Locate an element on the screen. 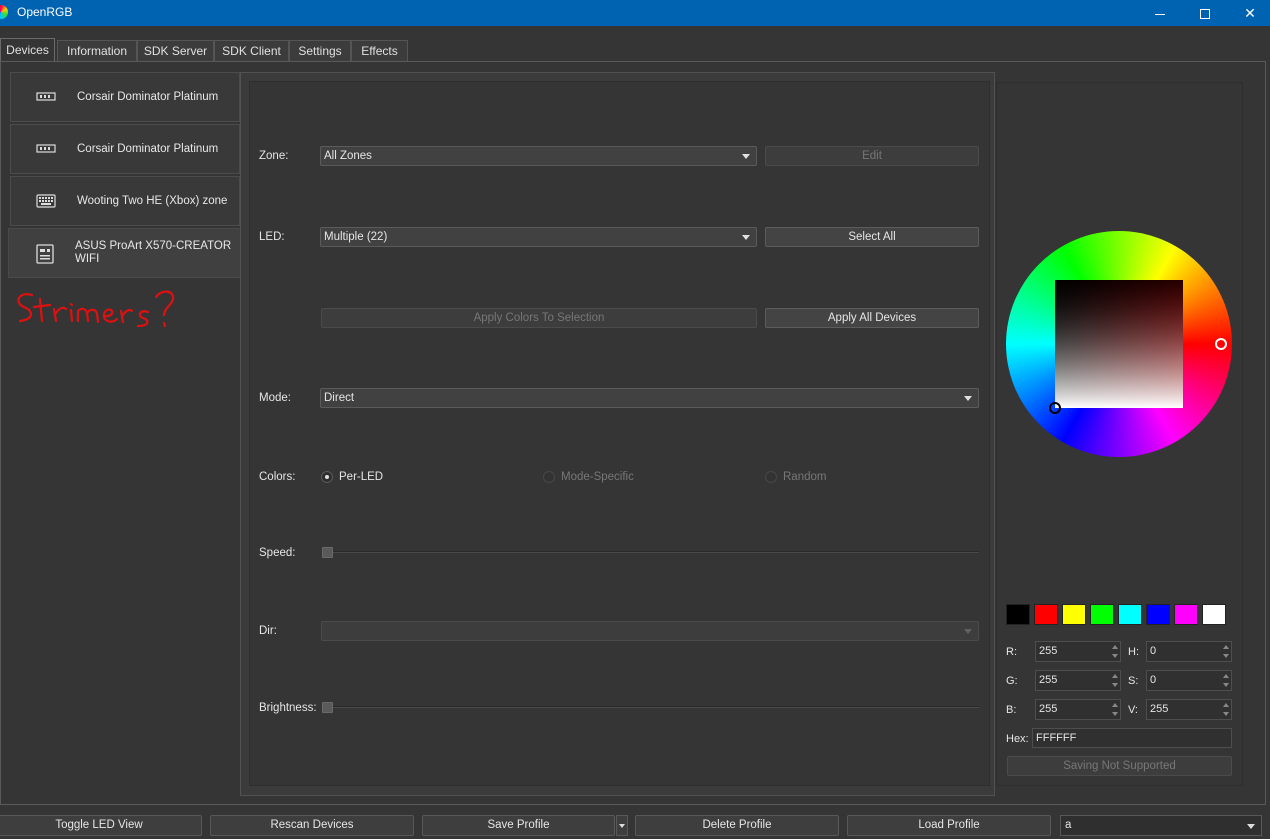  save-profile-button: Save Profile is located at coordinates (518, 825).